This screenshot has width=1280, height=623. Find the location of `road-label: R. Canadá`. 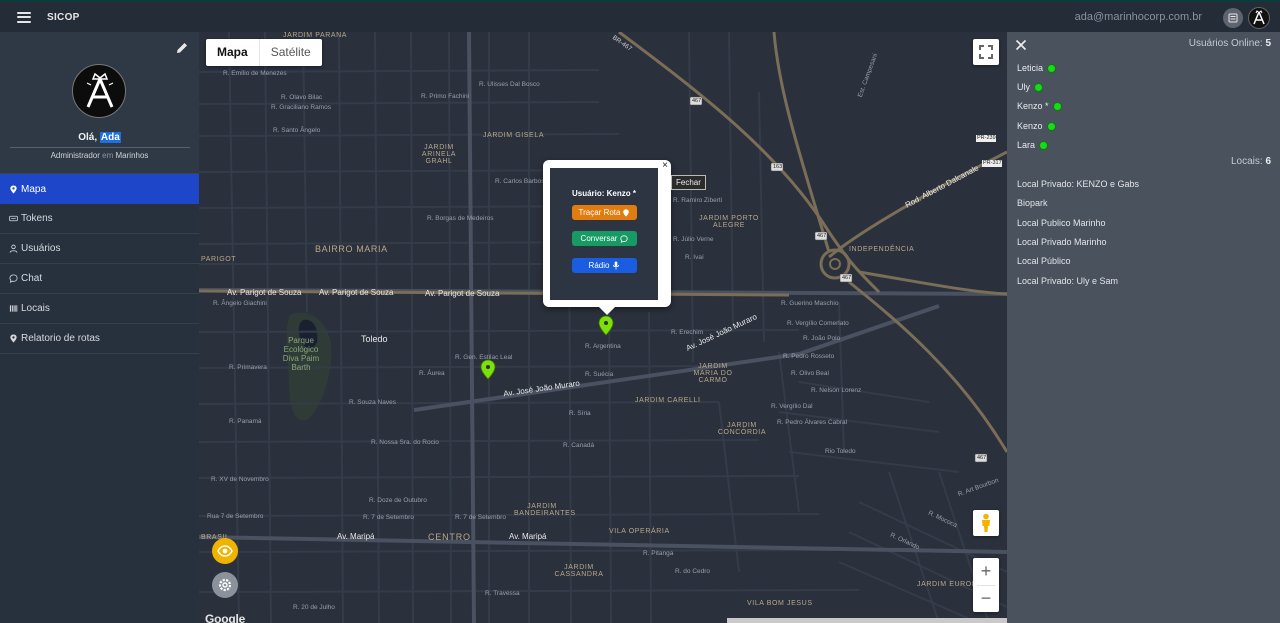

road-label: R. Canadá is located at coordinates (579, 445).